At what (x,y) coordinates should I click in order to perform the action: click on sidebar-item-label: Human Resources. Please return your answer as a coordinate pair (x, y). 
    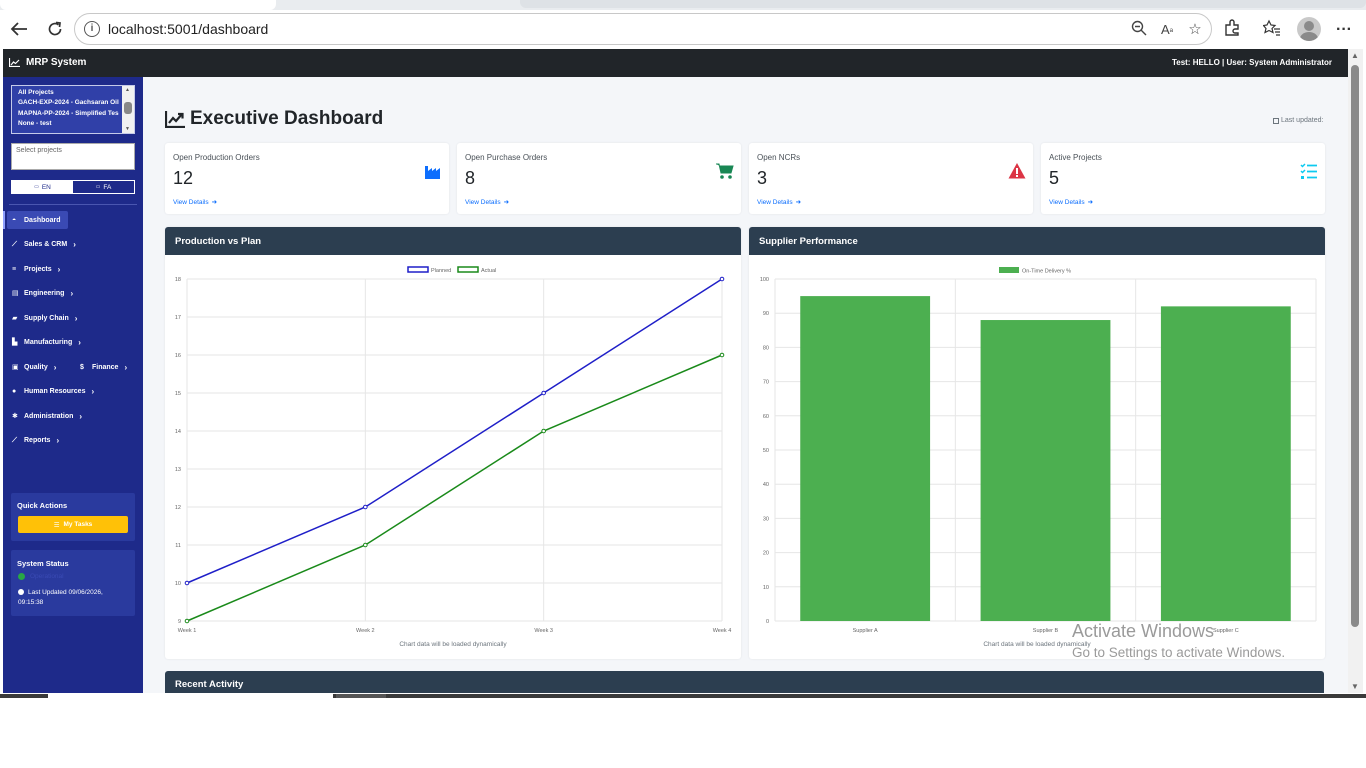
    Looking at the image, I should click on (55, 391).